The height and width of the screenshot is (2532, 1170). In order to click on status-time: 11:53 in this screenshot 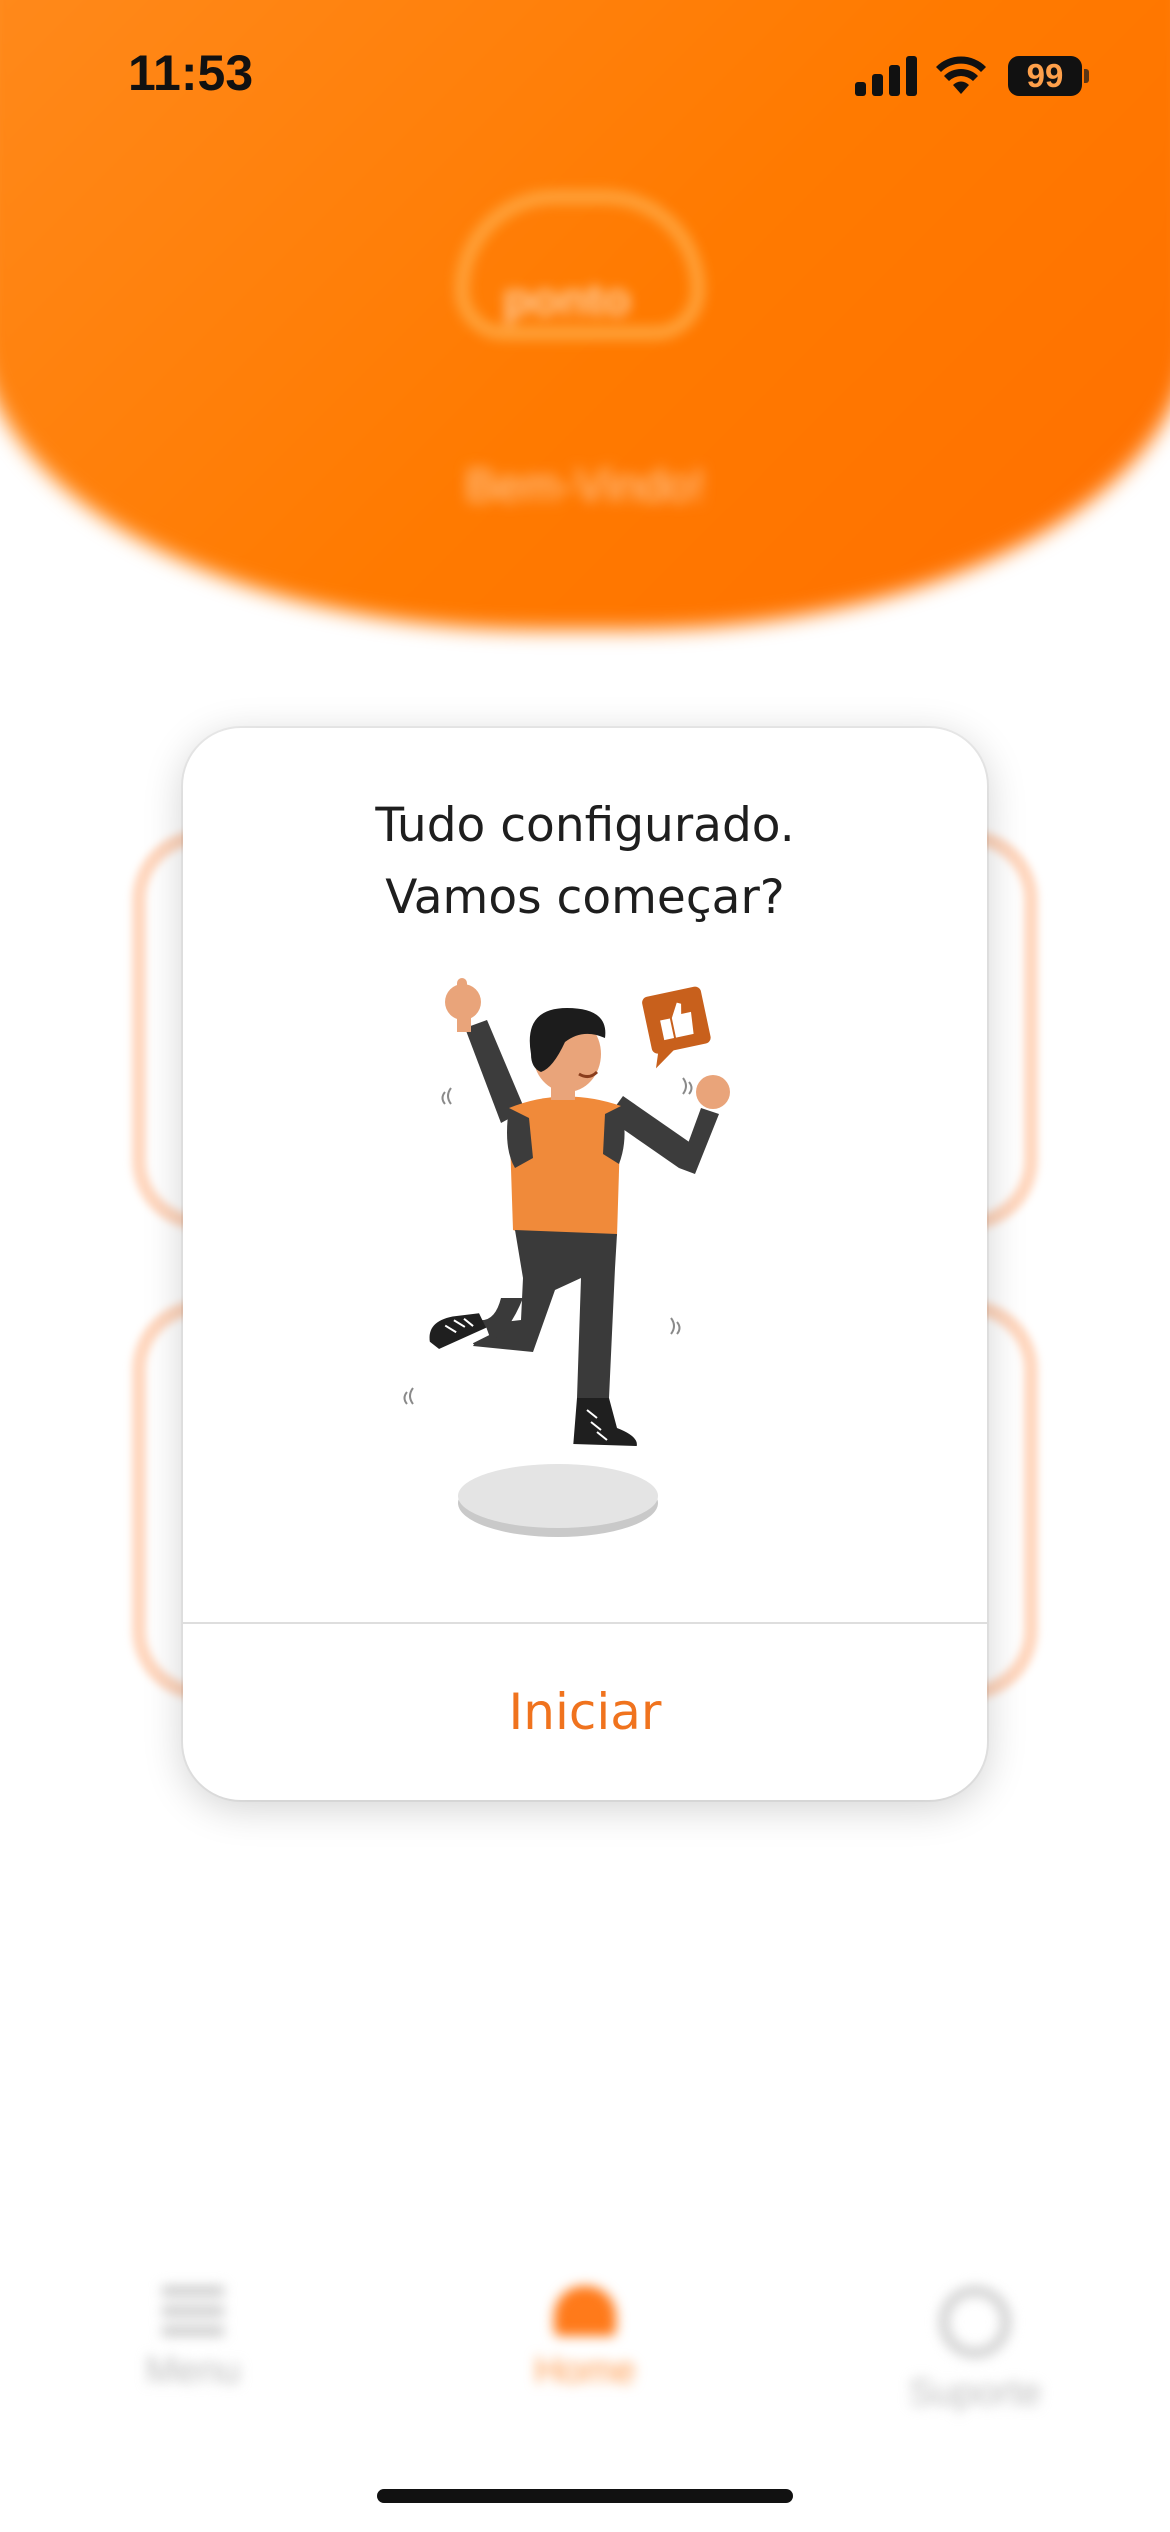, I will do `click(191, 73)`.